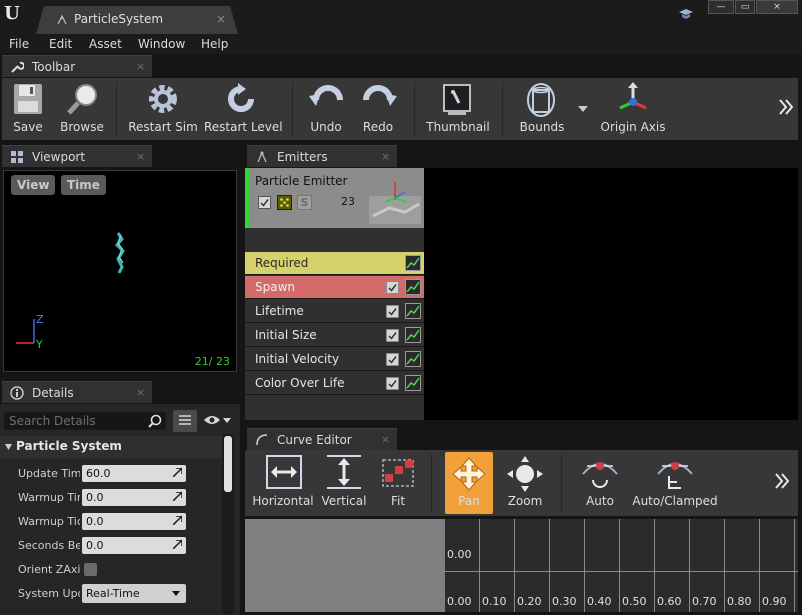 The width and height of the screenshot is (802, 615). I want to click on document-tab-close-icon: ×, so click(221, 19).